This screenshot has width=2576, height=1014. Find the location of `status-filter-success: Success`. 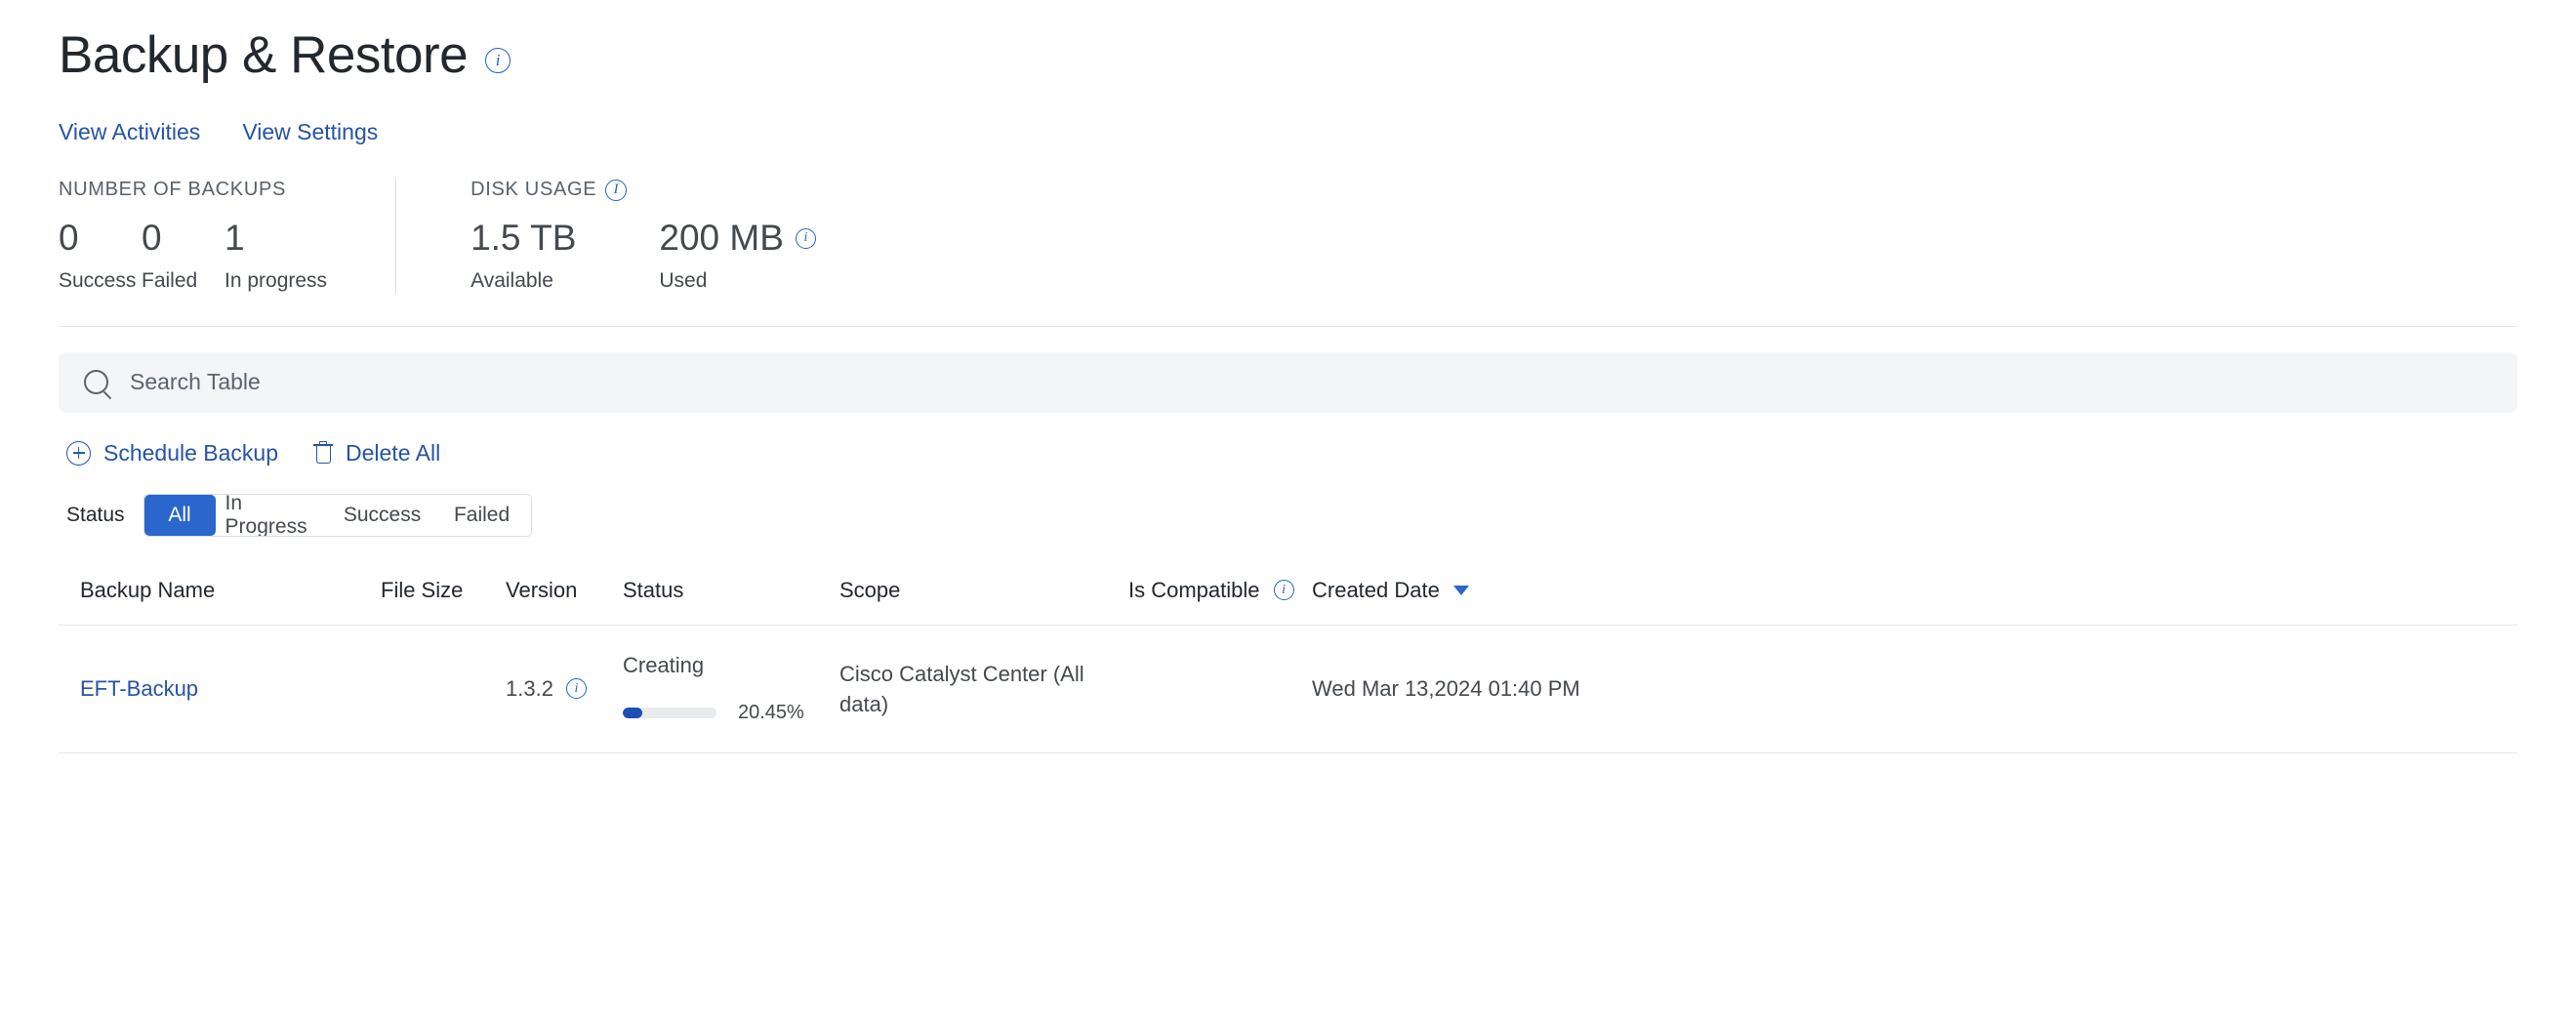

status-filter-success: Success is located at coordinates (382, 515).